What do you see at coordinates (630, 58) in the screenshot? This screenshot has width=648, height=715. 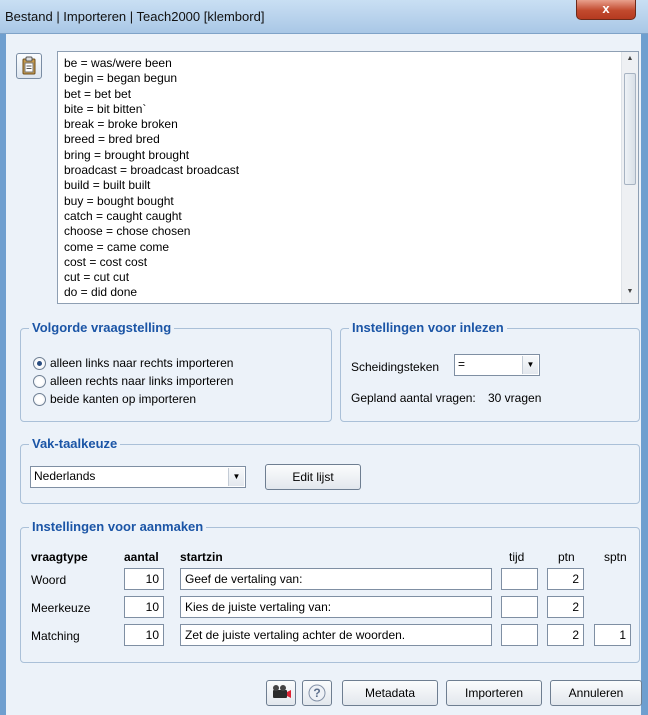 I see `scroll-up-icon: ▲` at bounding box center [630, 58].